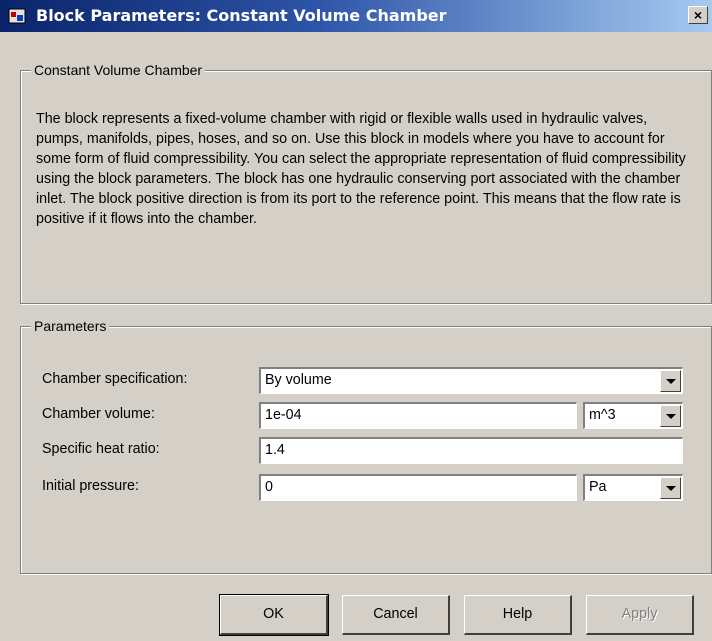 The image size is (712, 641). Describe the element at coordinates (418, 487) in the screenshot. I see `initial-pressure-input: 0` at that location.